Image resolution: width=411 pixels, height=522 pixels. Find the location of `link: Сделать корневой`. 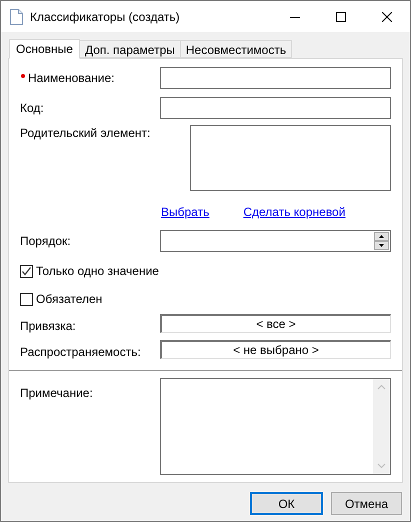

link: Сделать корневой is located at coordinates (294, 212).